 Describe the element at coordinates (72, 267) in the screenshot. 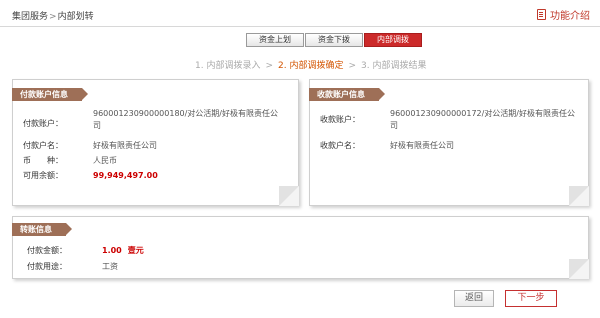

I see `purpose-row: 付款用途： 工资` at that location.